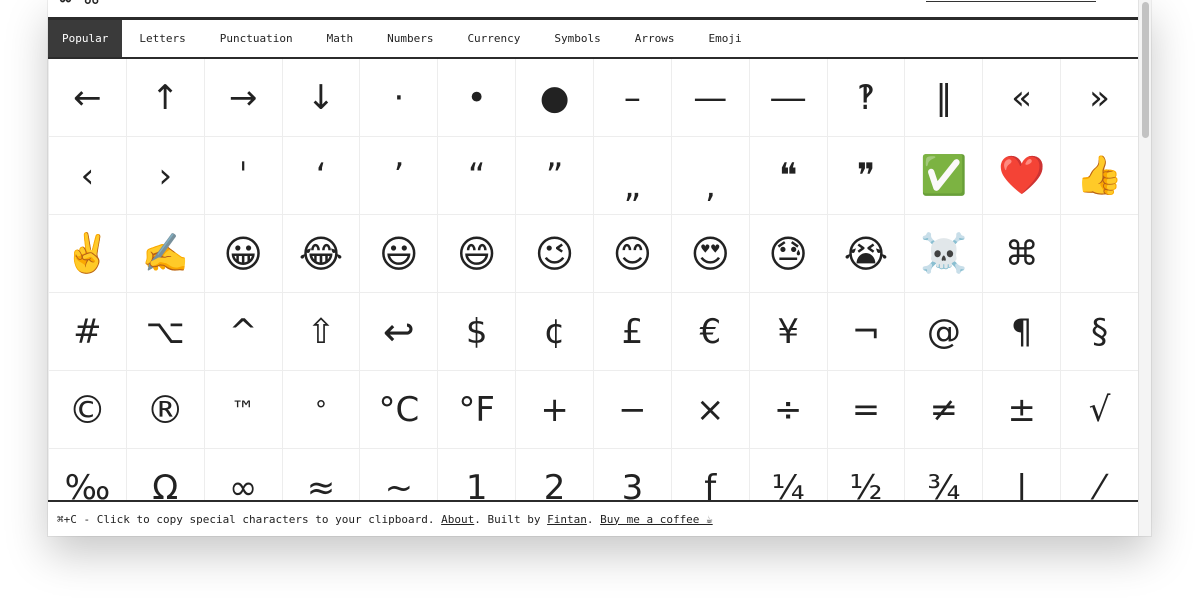 The height and width of the screenshot is (600, 1200). What do you see at coordinates (477, 98) in the screenshot?
I see `character-cell: •` at bounding box center [477, 98].